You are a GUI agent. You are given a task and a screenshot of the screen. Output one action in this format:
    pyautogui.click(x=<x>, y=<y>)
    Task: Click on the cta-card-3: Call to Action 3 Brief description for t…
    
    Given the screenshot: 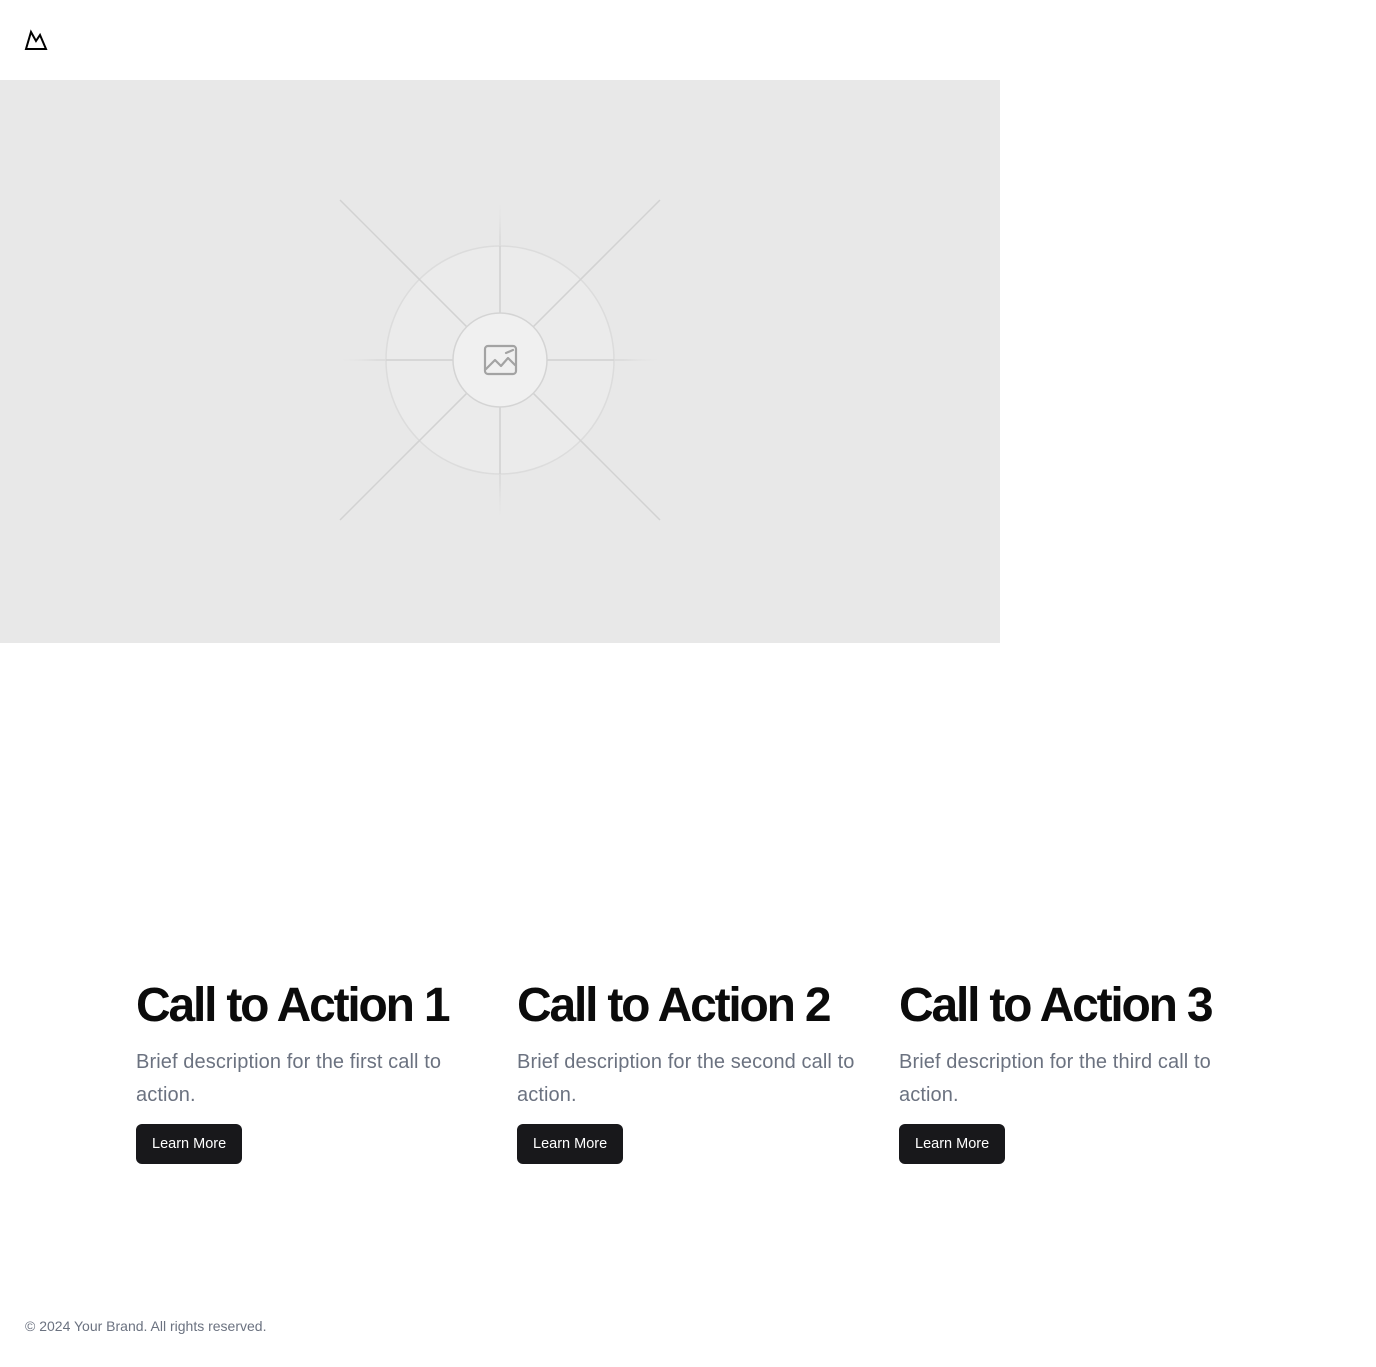 What is the action you would take?
    pyautogui.click(x=1069, y=1070)
    